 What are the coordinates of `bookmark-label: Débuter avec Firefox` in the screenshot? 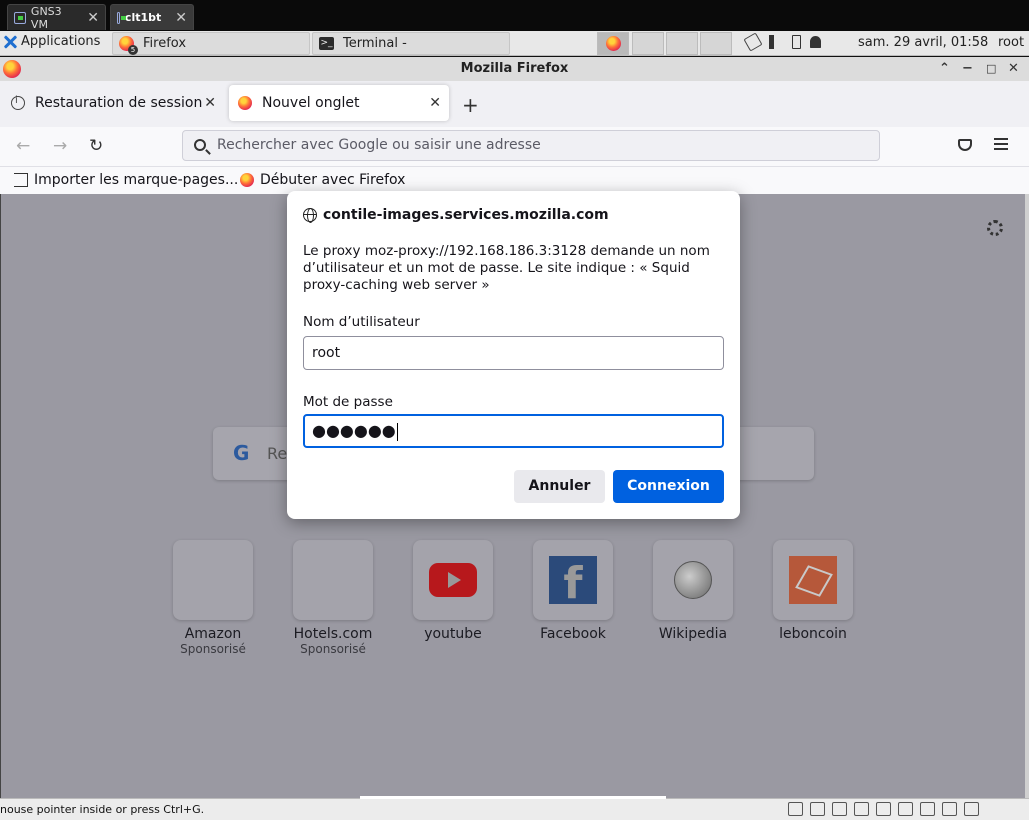 It's located at (333, 180).